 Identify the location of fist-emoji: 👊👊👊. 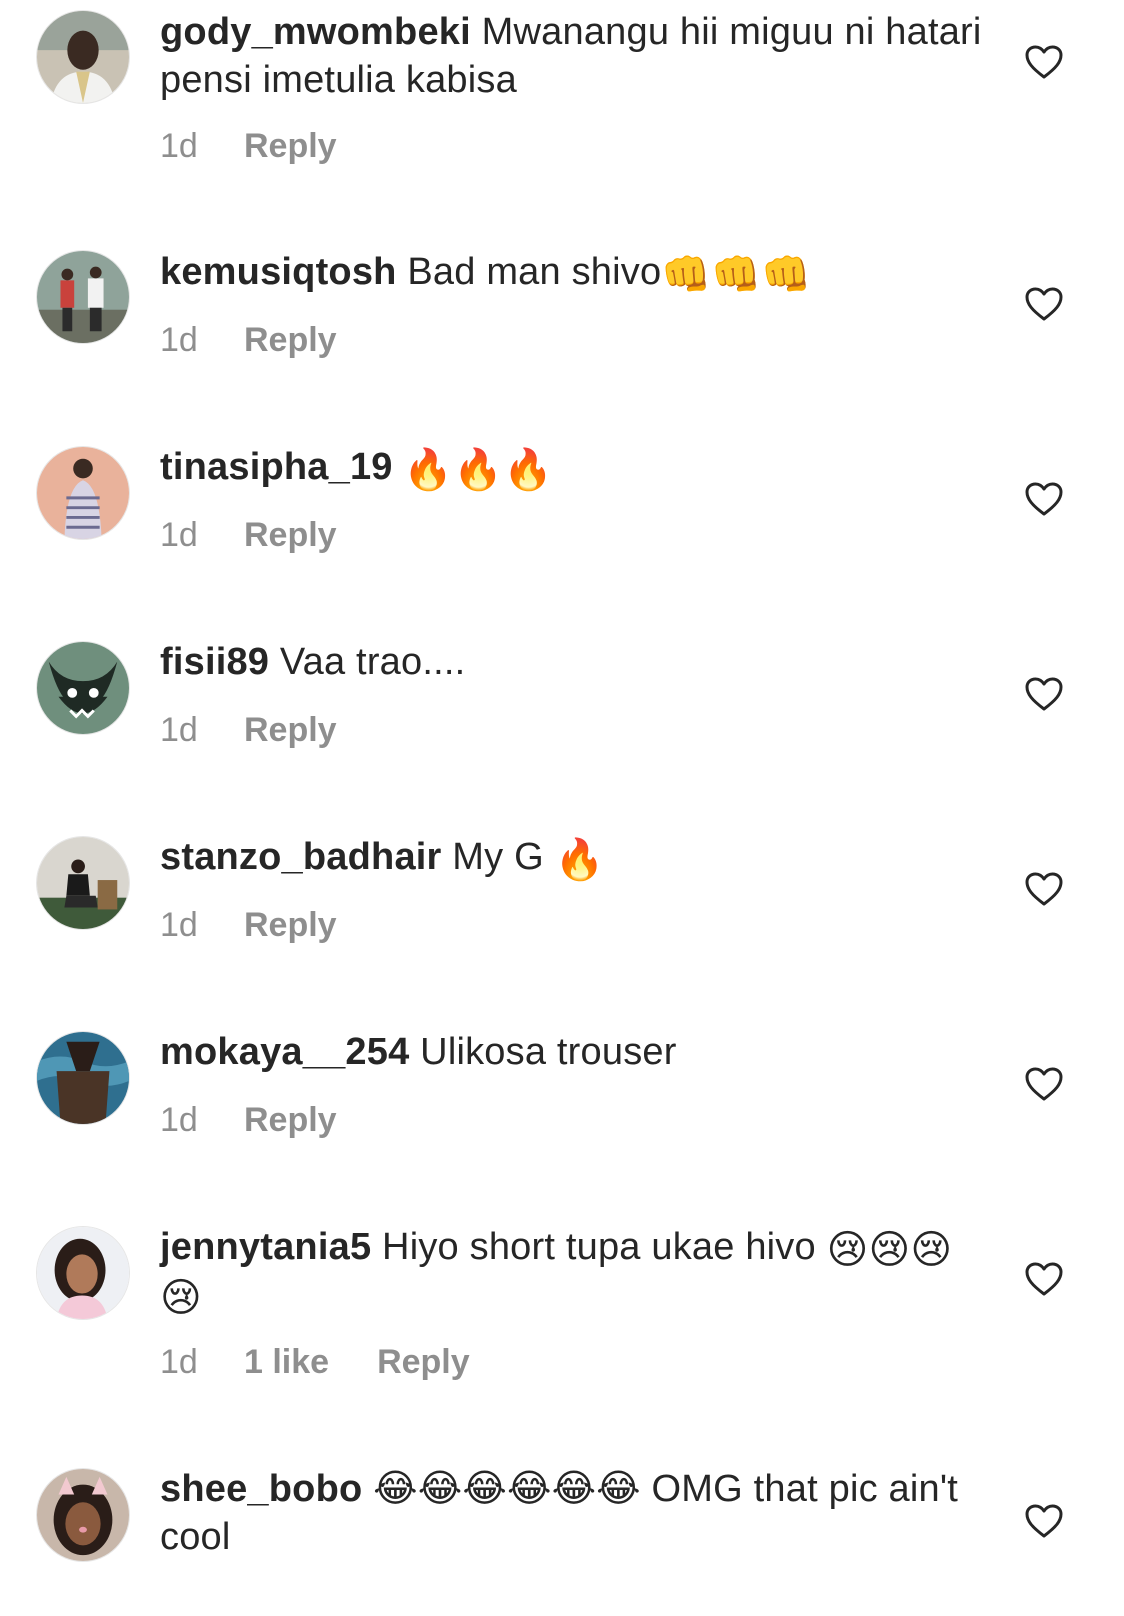
(736, 275).